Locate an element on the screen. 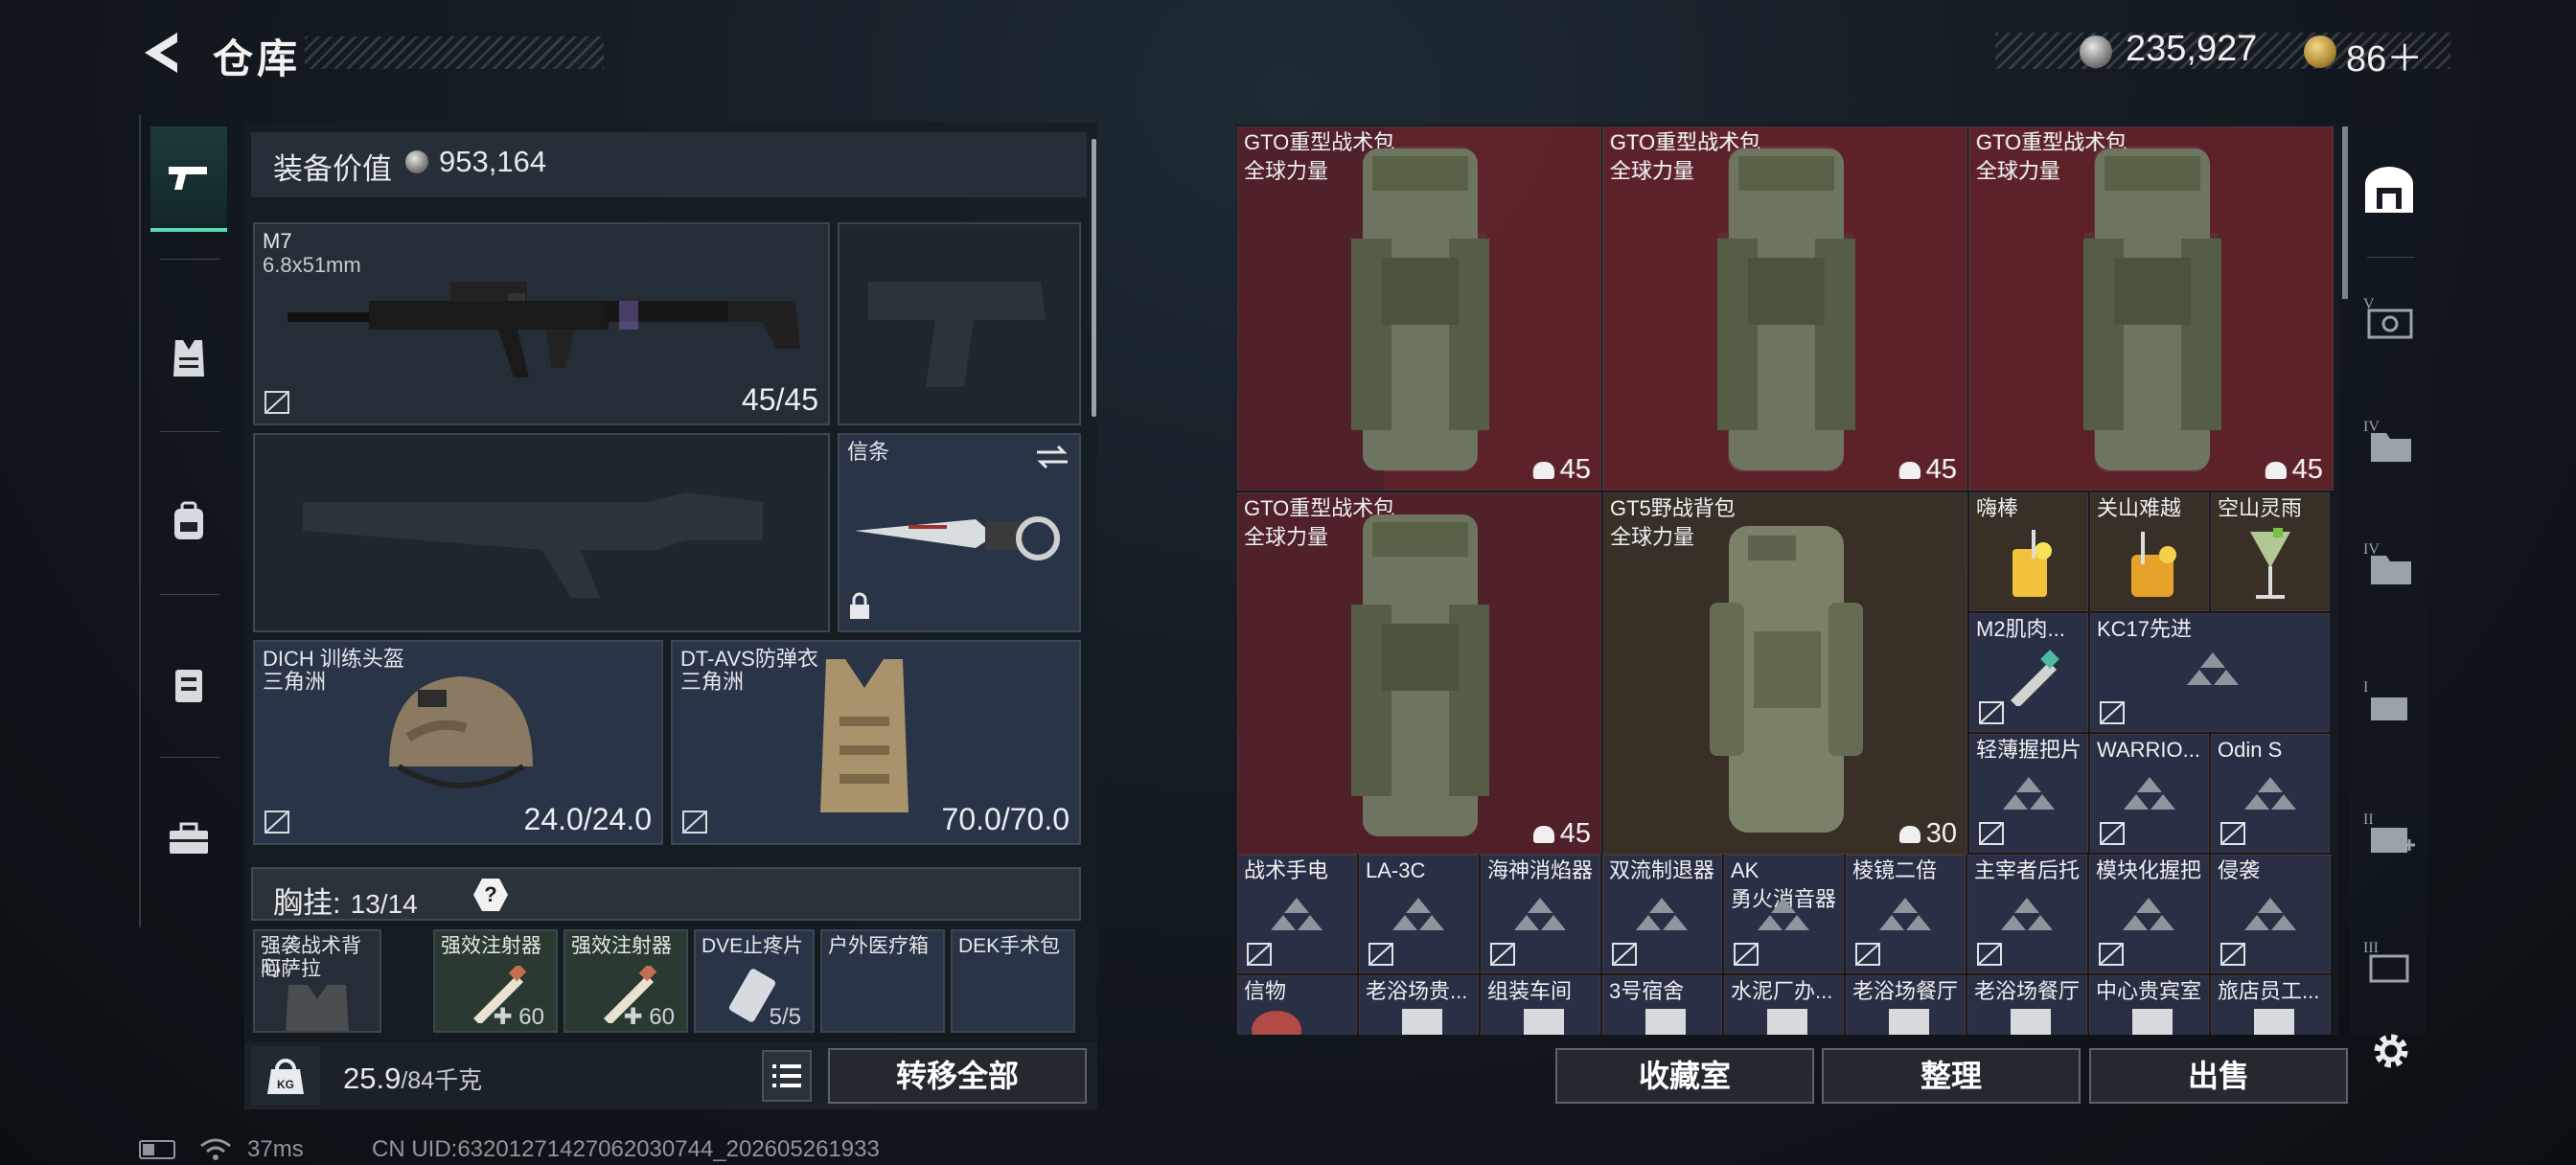  transfer-all-button: 转移全部 is located at coordinates (957, 1076).